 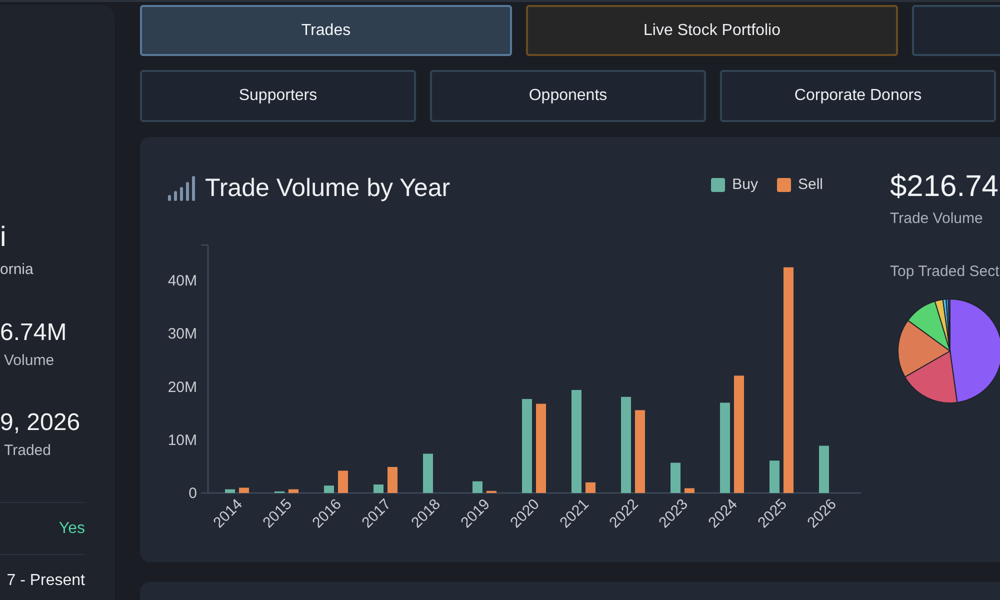 I want to click on stat-label: Volume, so click(x=29, y=361).